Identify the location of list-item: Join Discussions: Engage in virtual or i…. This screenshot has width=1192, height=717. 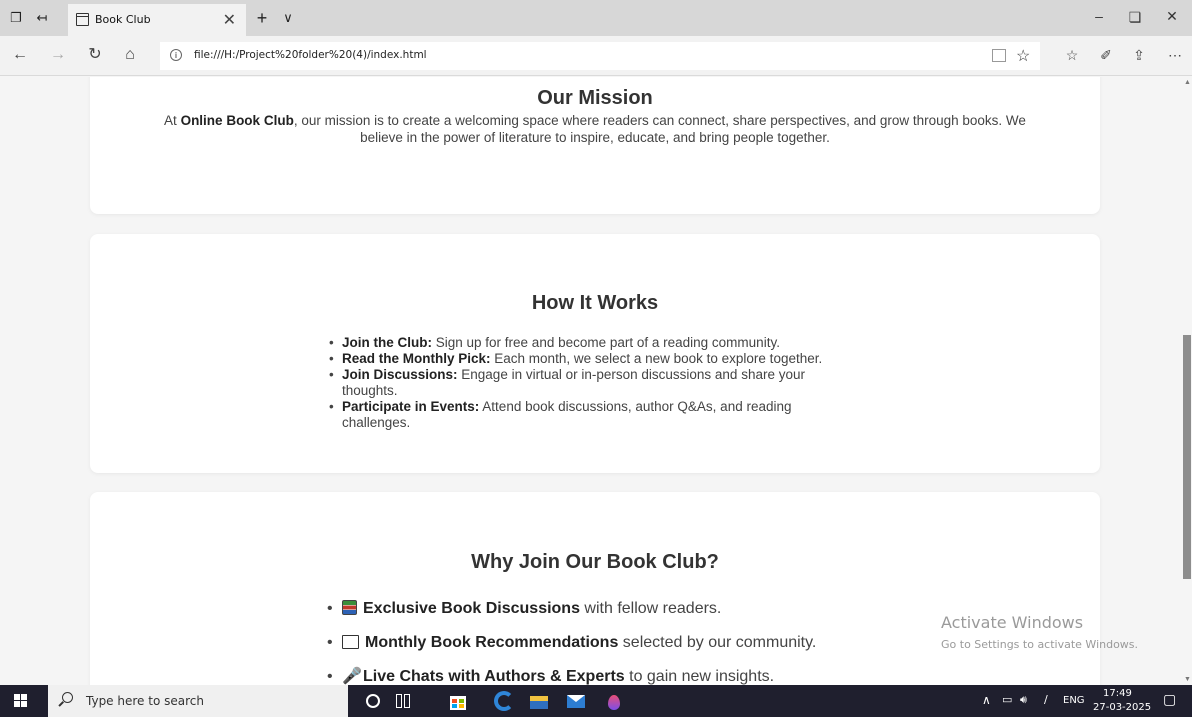
(573, 383).